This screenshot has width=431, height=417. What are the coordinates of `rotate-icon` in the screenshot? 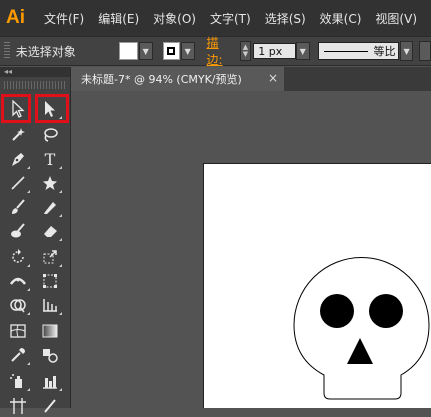 It's located at (18, 256).